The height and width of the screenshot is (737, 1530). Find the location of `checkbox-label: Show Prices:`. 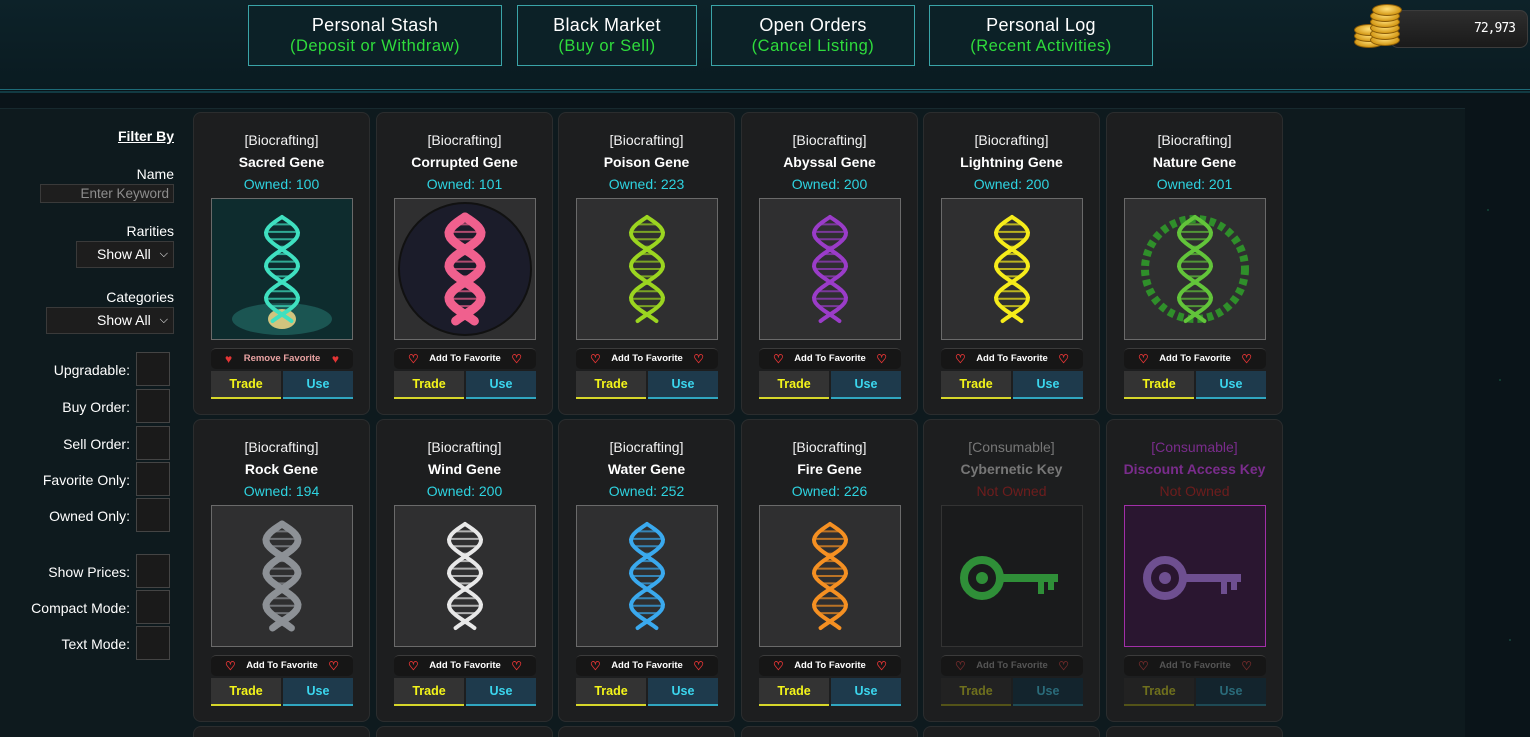

checkbox-label: Show Prices: is located at coordinates (89, 572).